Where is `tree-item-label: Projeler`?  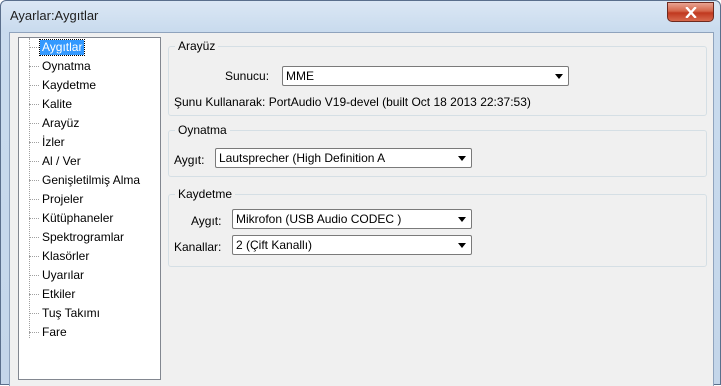
tree-item-label: Projeler is located at coordinates (63, 199).